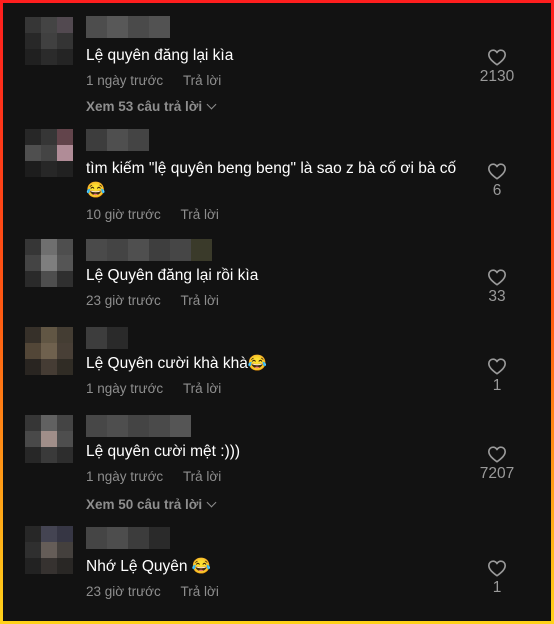 The image size is (554, 624). I want to click on comment-text: Lệ Quyên đăng lại rồi kìa, so click(172, 275).